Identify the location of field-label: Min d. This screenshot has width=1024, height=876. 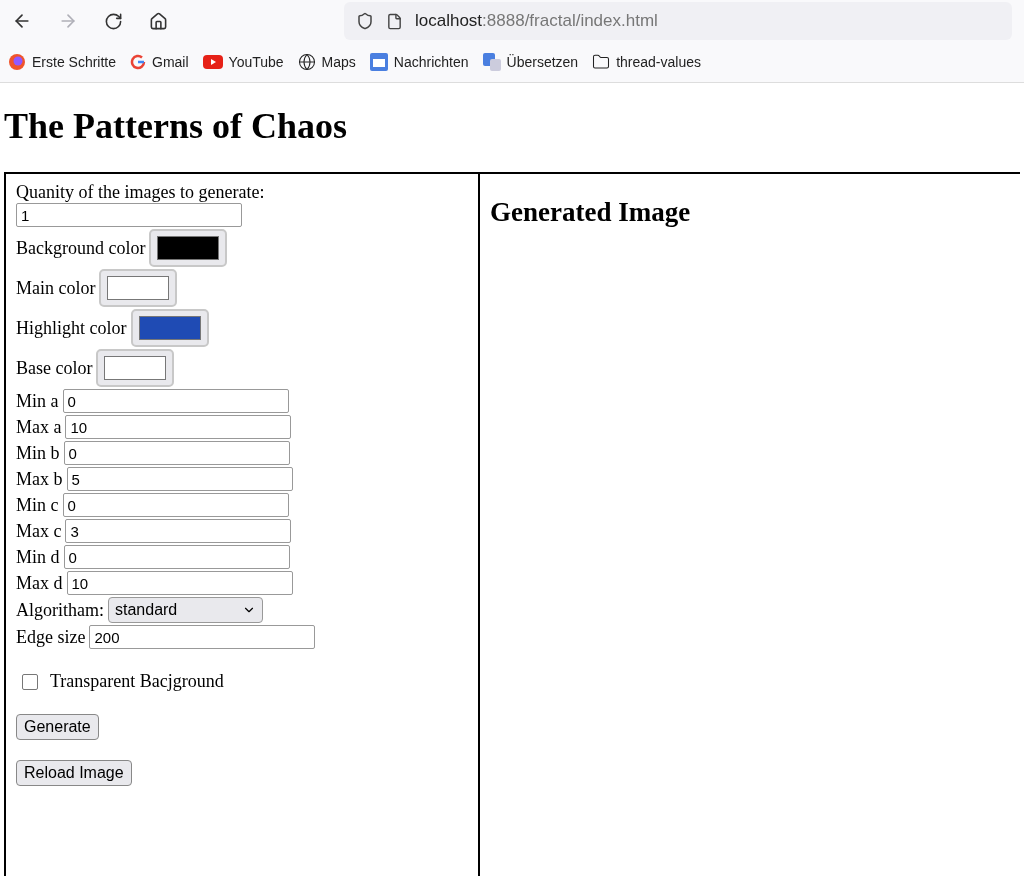
(38, 557).